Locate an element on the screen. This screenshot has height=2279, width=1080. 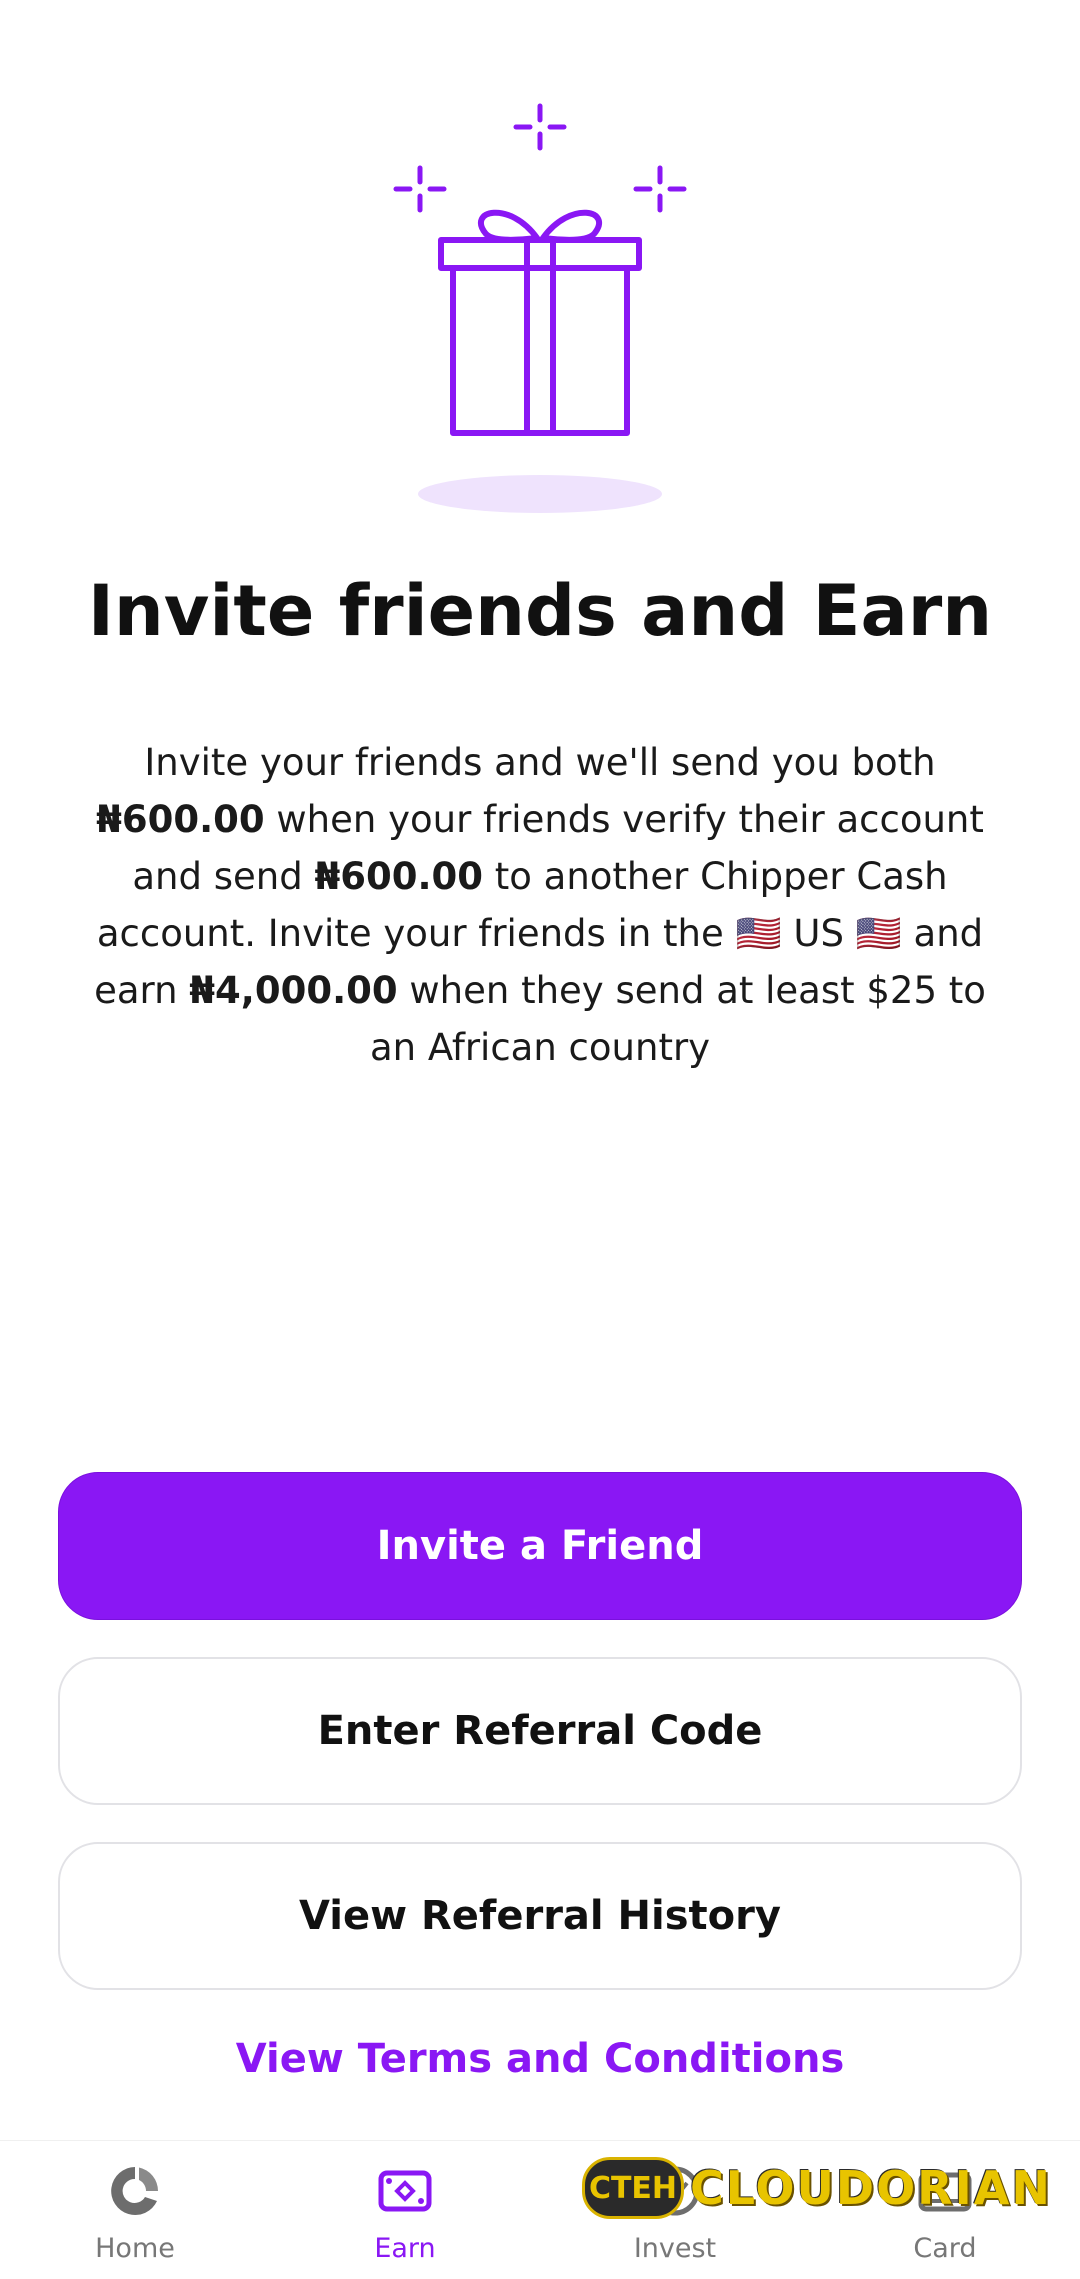
reward-amount: ₦4,000.00 is located at coordinates (293, 990).